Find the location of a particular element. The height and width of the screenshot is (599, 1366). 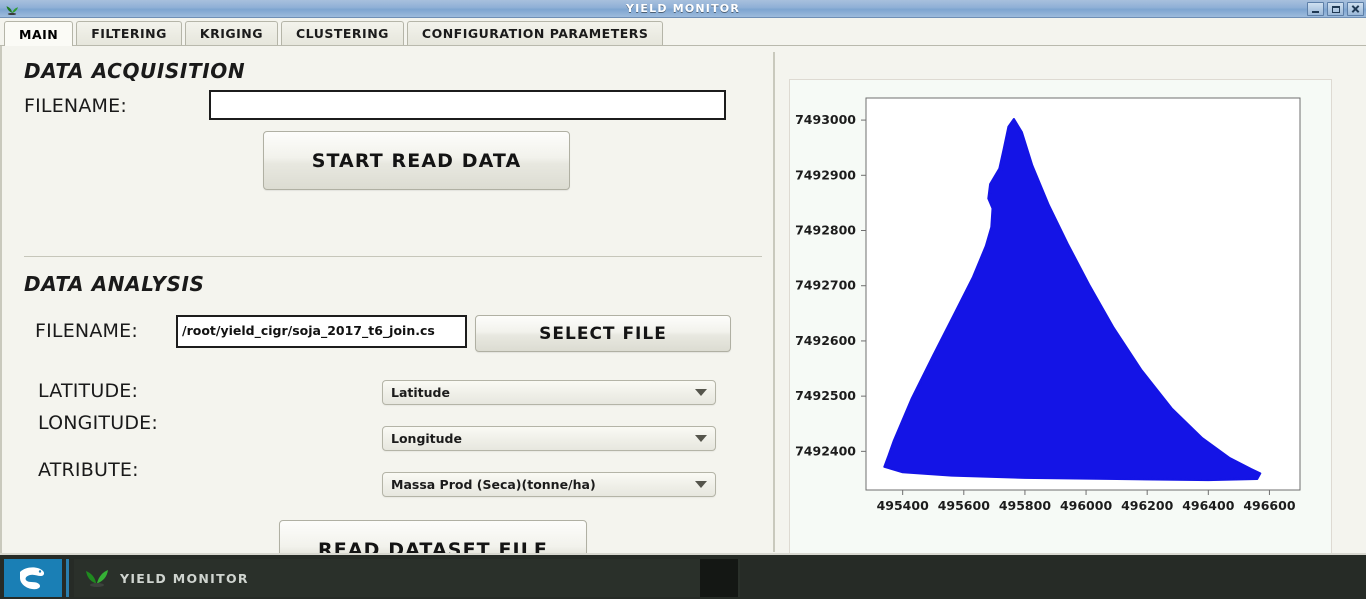

plant-icon is located at coordinates (97, 578).